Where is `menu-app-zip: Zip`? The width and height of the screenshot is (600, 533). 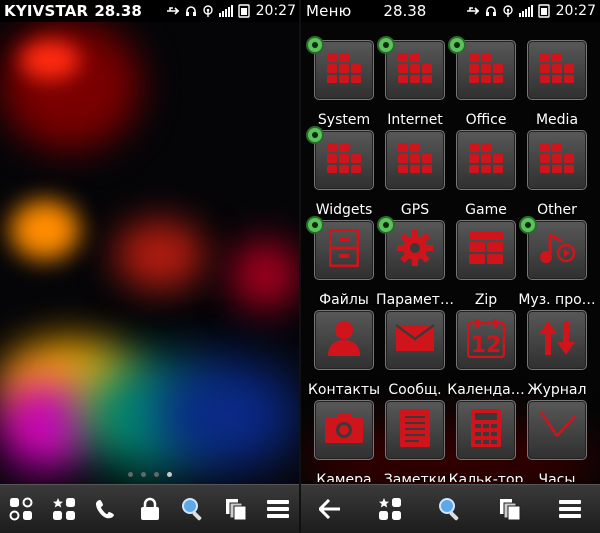
menu-app-zip: Zip is located at coordinates (487, 264).